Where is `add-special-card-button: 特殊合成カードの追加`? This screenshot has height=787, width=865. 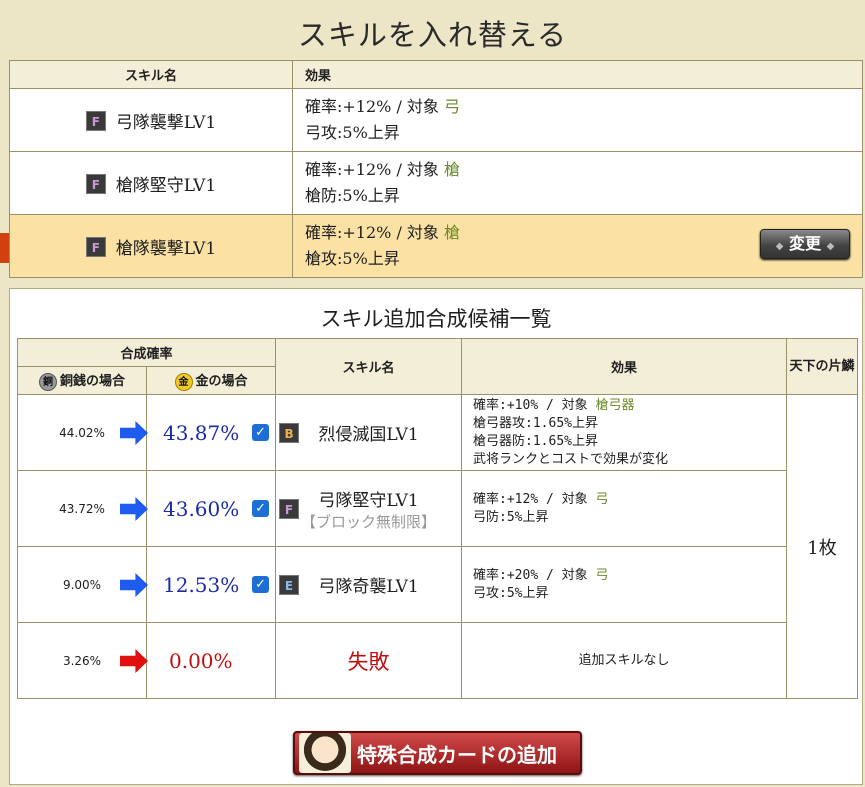
add-special-card-button: 特殊合成カードの追加 is located at coordinates (437, 753).